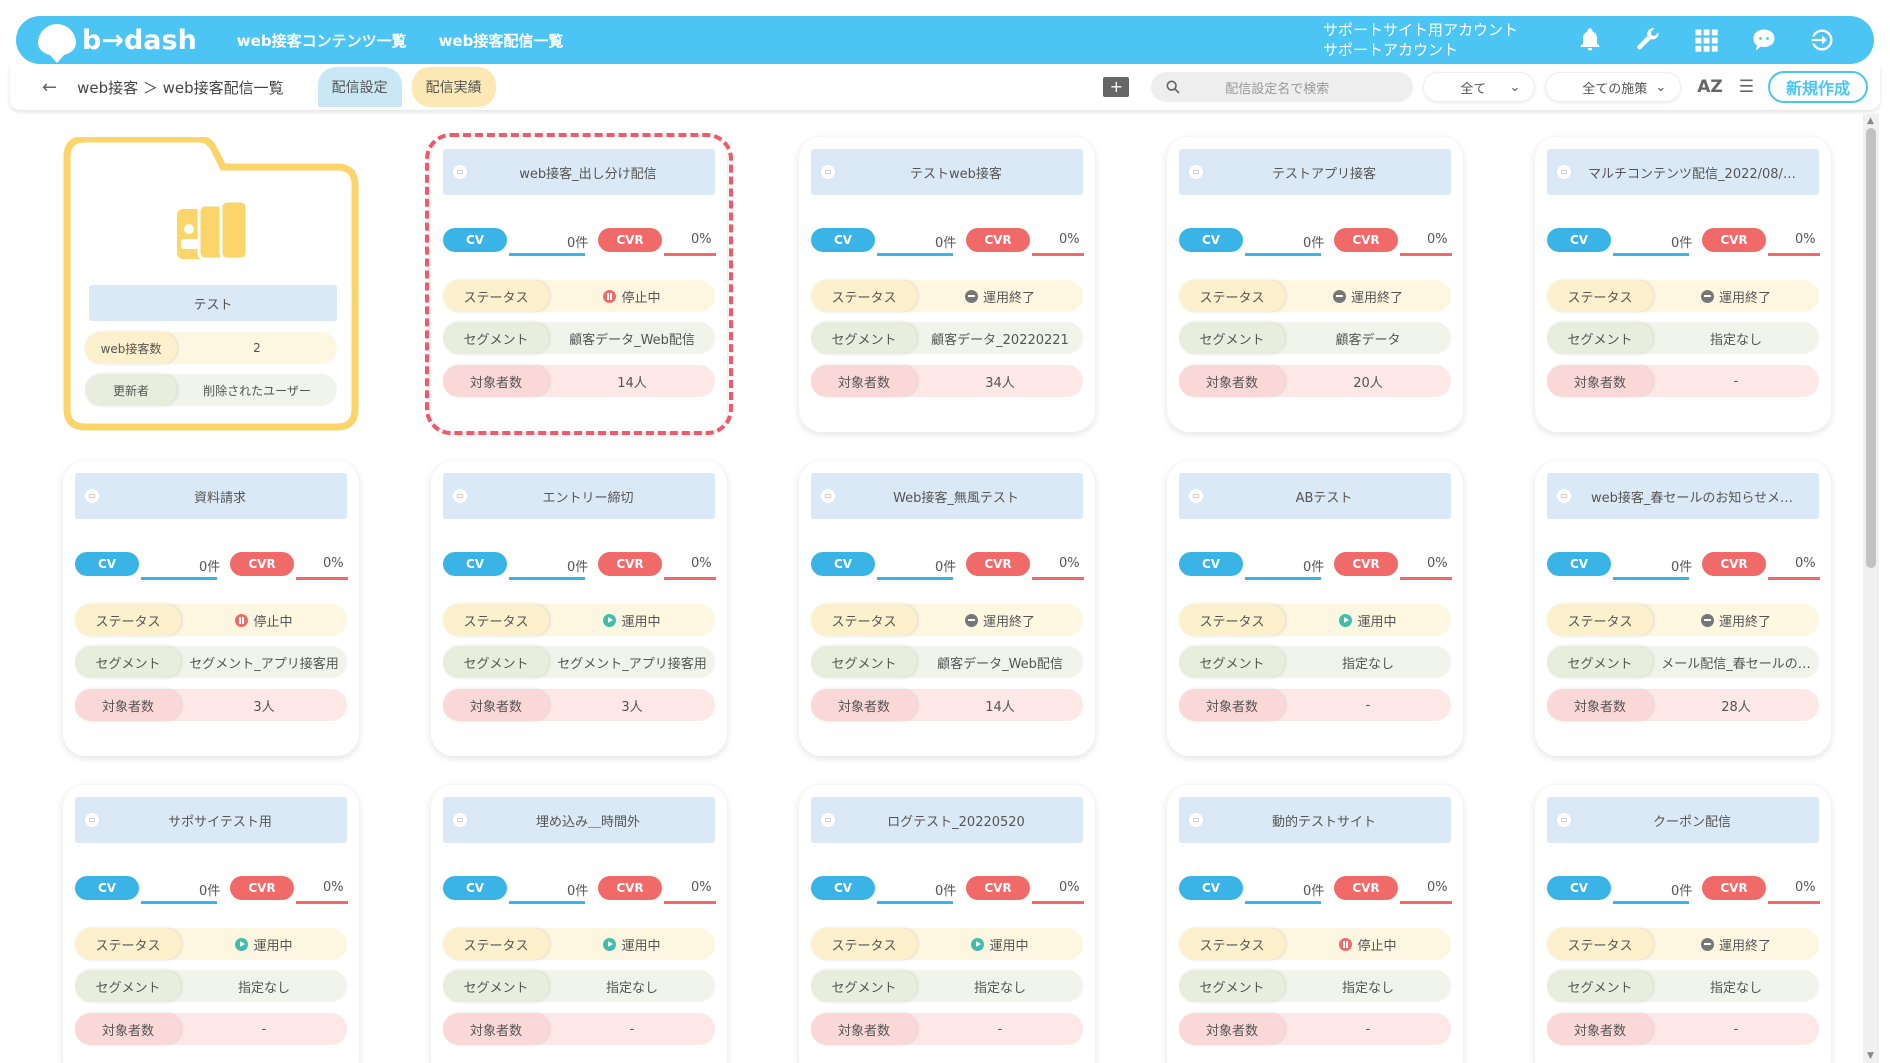 The width and height of the screenshot is (1890, 1063). What do you see at coordinates (211, 820) in the screenshot?
I see `card-title-bar: ▭ サポサイテスト用` at bounding box center [211, 820].